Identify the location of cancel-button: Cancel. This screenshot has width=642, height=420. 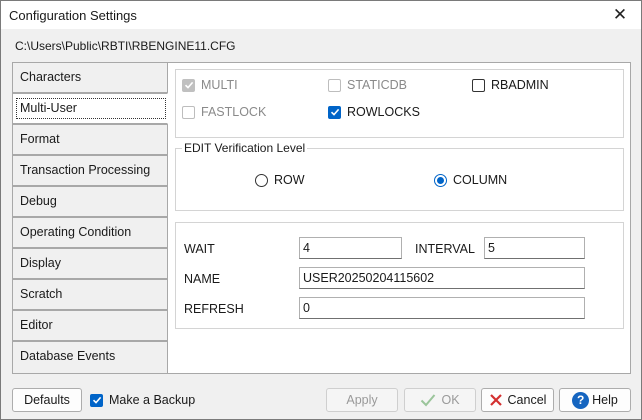
(517, 400).